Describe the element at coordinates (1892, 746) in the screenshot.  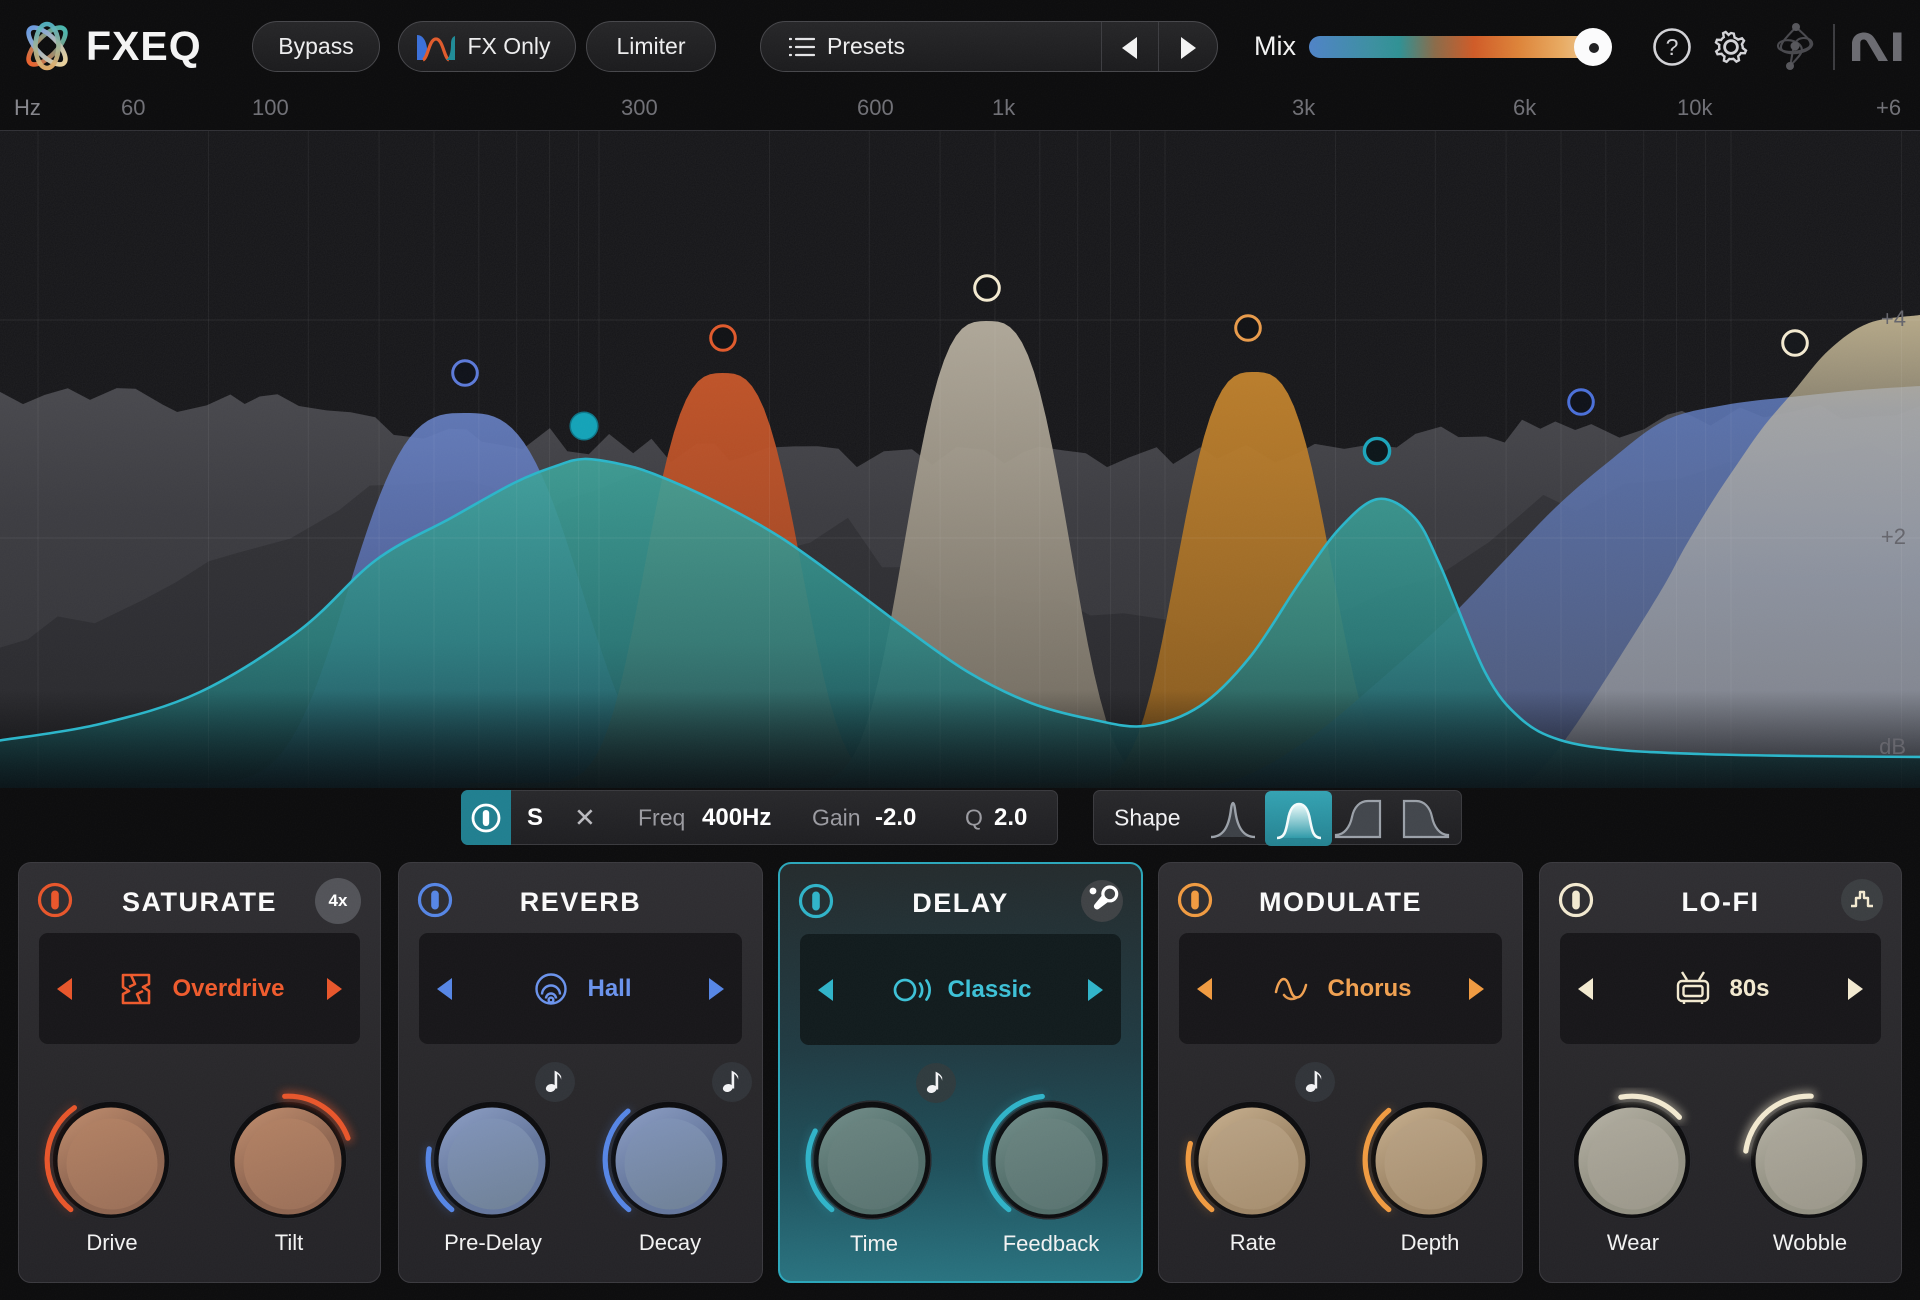
I see `svg-text: dB` at that location.